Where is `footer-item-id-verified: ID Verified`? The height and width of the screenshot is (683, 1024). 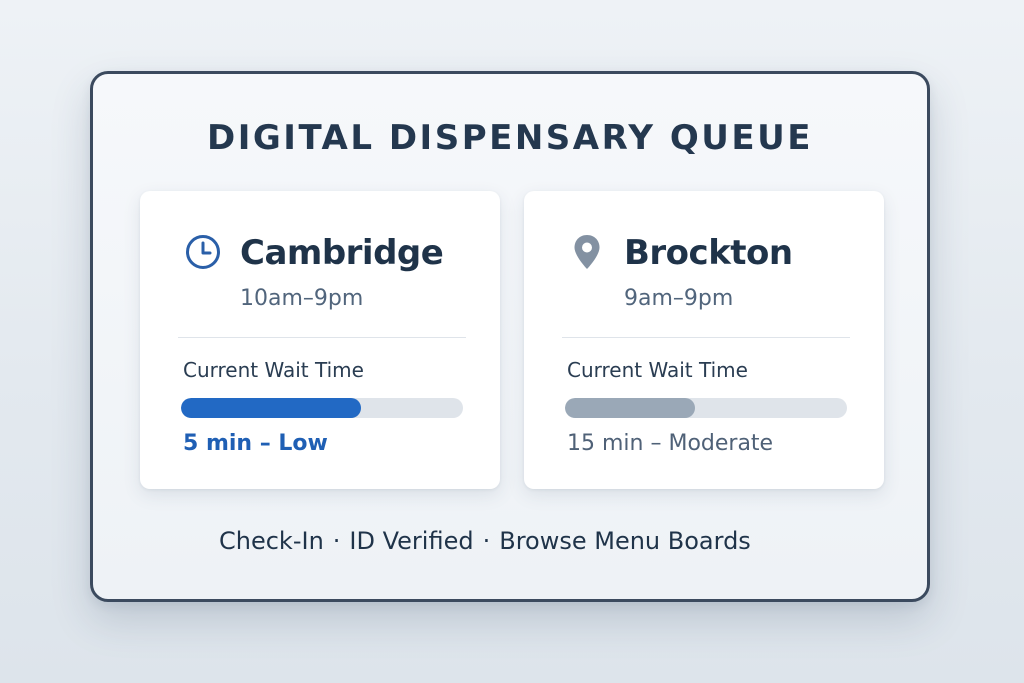 footer-item-id-verified: ID Verified is located at coordinates (411, 541).